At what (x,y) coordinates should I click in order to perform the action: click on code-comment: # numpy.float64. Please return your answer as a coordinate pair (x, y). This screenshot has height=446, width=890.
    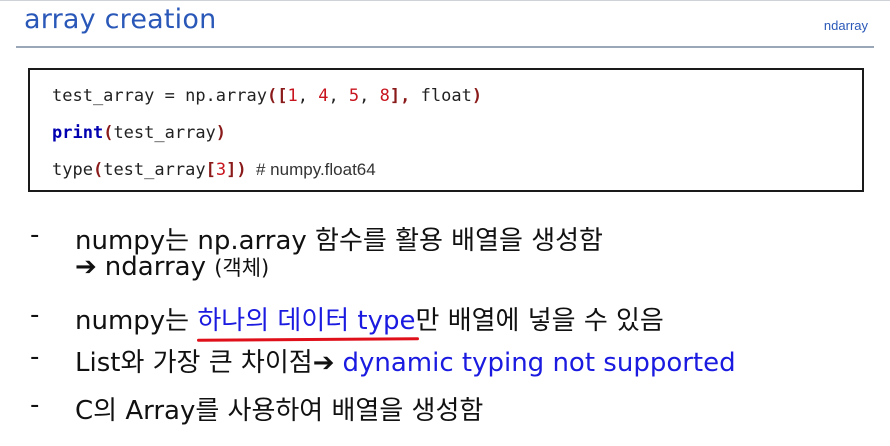
    Looking at the image, I should click on (311, 169).